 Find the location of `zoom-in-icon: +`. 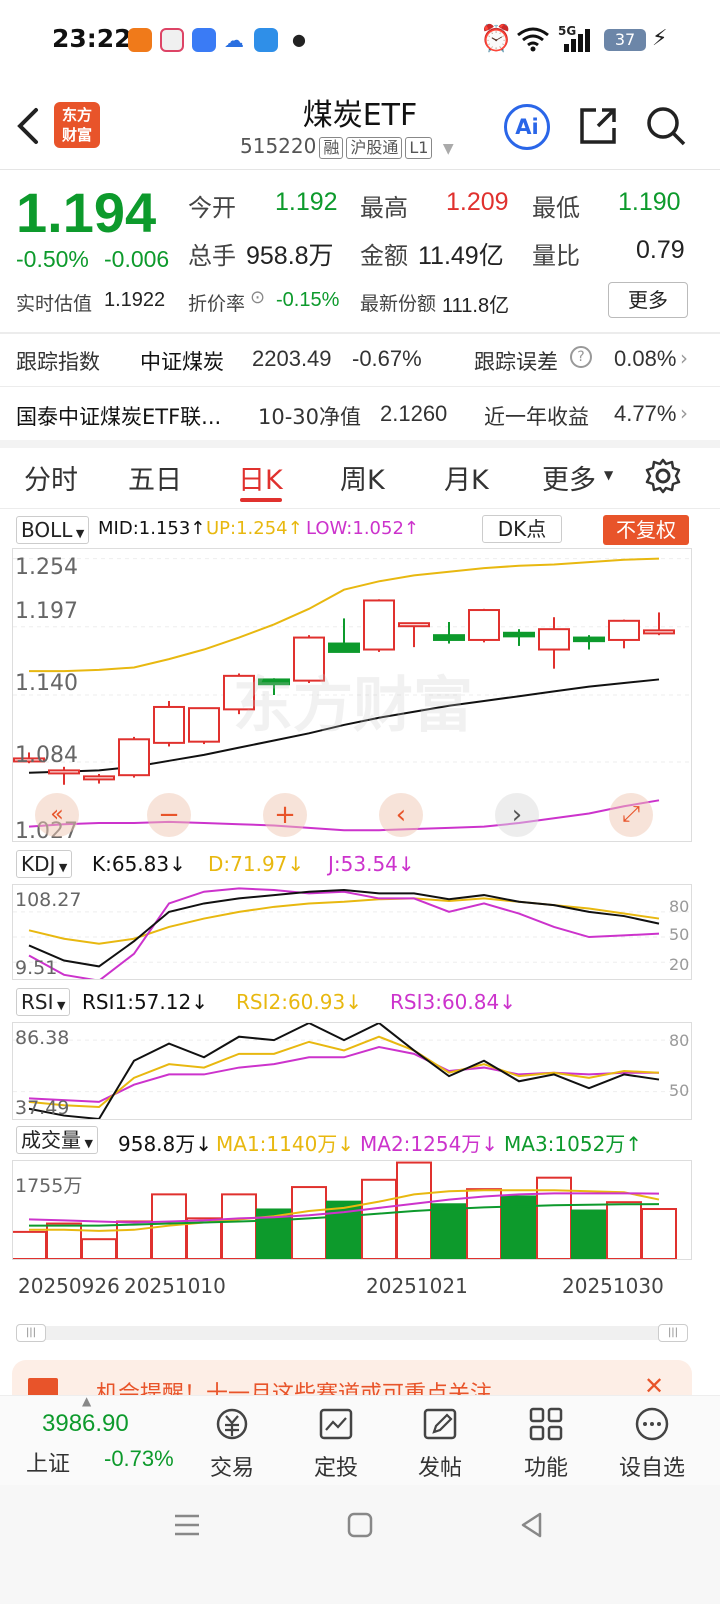

zoom-in-icon: + is located at coordinates (285, 815).